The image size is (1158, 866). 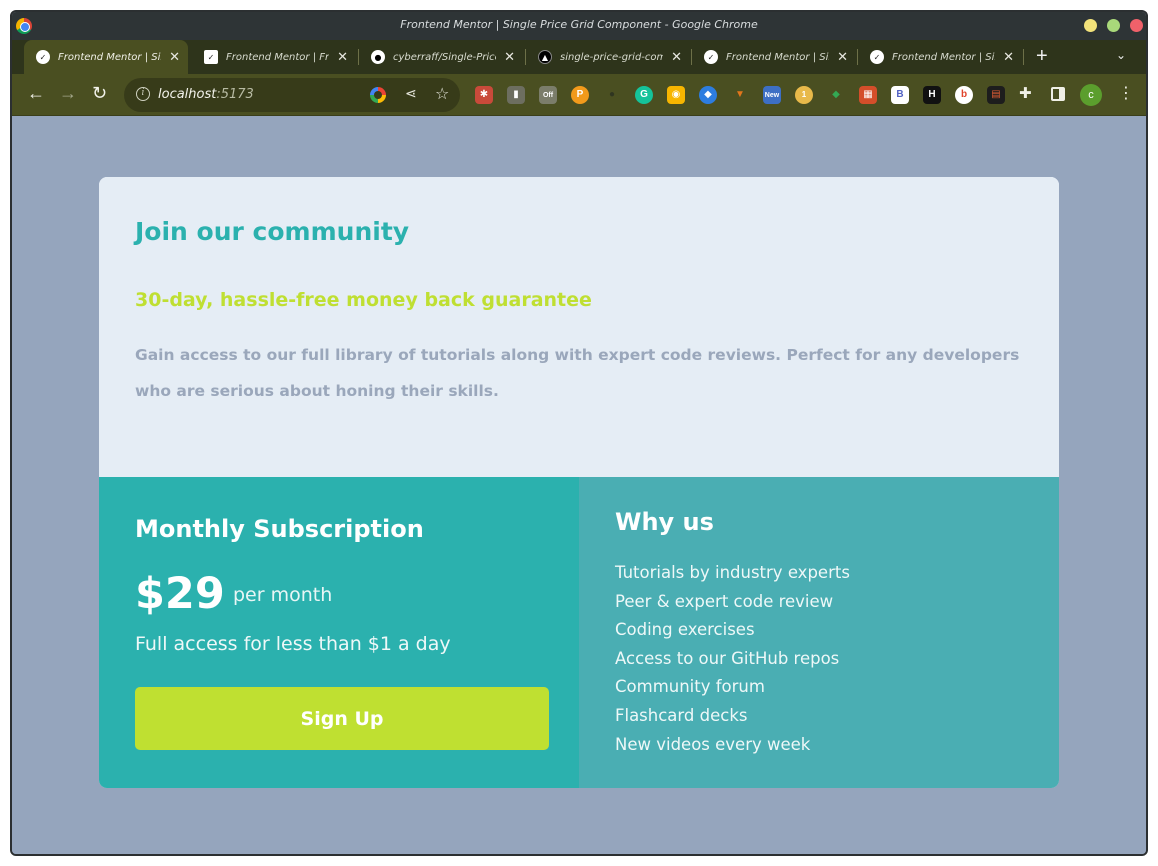 I want to click on tab-label: Frontend Mentor | Frontend, so click(x=278, y=57).